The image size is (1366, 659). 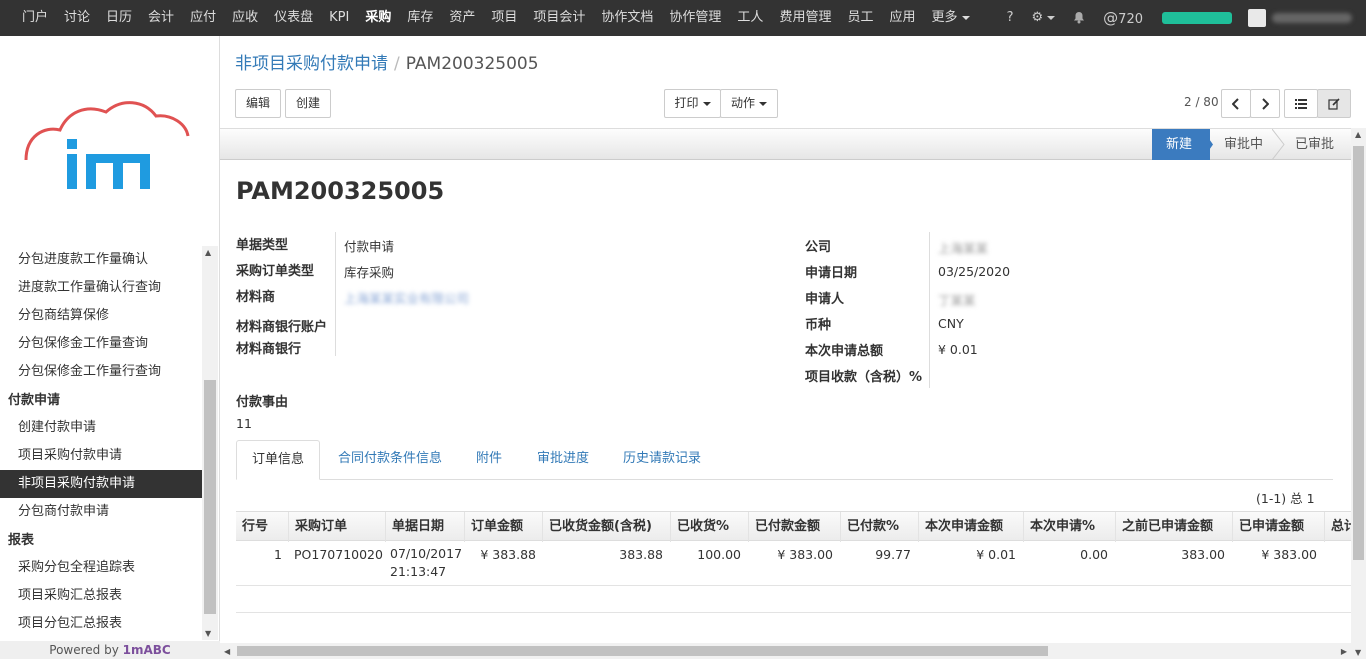 I want to click on sidebar-scroll-thumb, so click(x=210, y=497).